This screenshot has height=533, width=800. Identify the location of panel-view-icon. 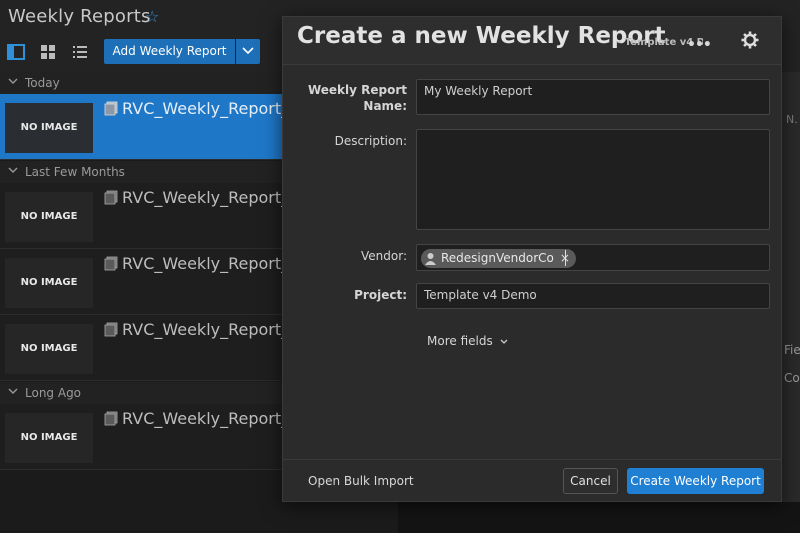
(16, 52).